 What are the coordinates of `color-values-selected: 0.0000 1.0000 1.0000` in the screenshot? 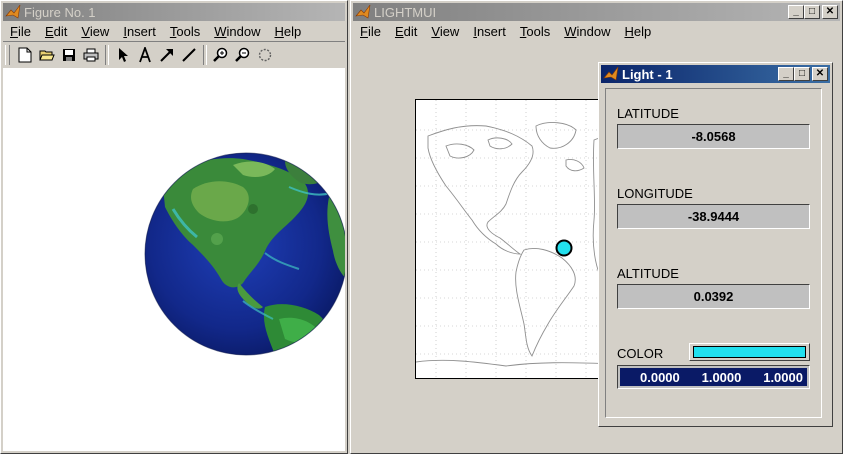 It's located at (713, 377).